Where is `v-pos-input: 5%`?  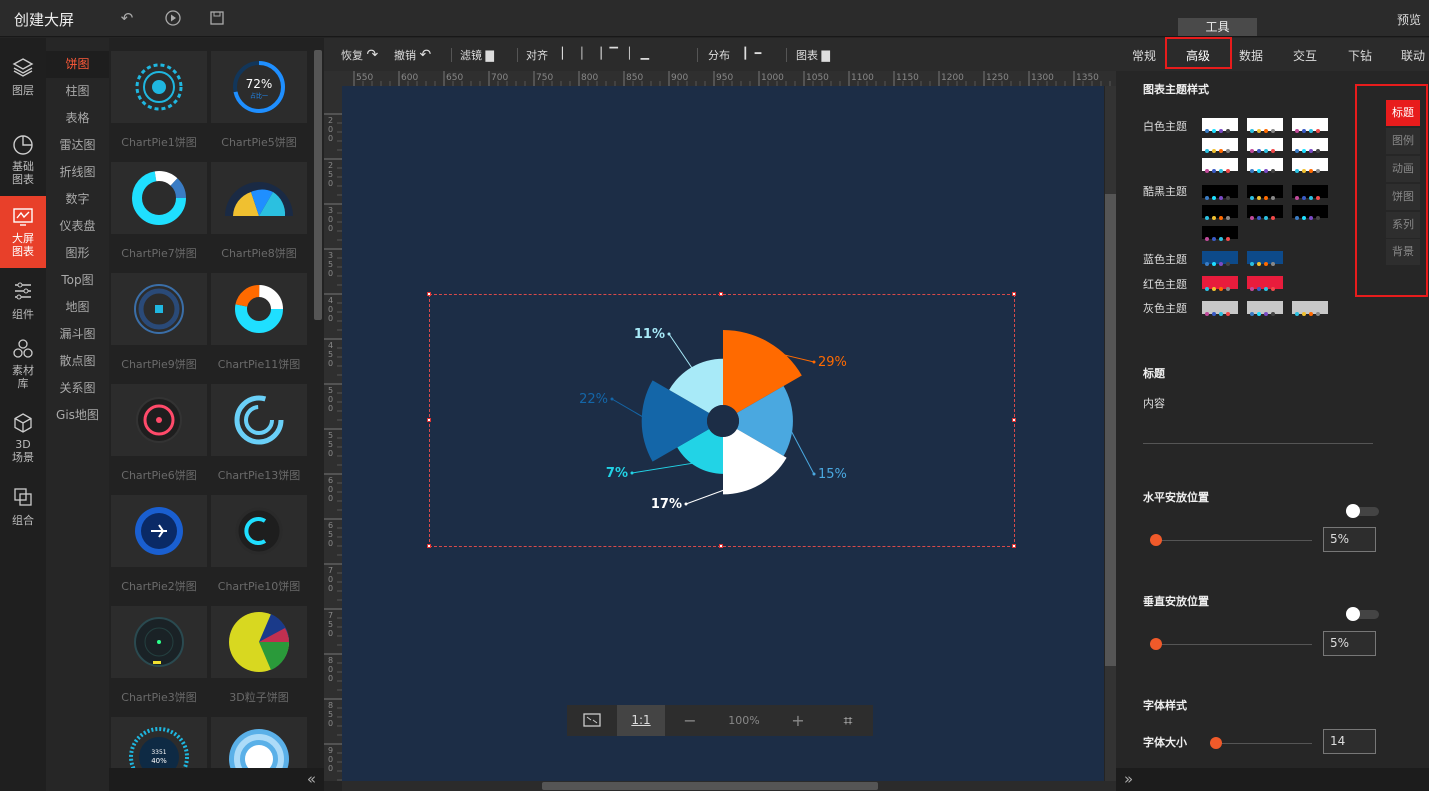 v-pos-input: 5% is located at coordinates (1349, 643).